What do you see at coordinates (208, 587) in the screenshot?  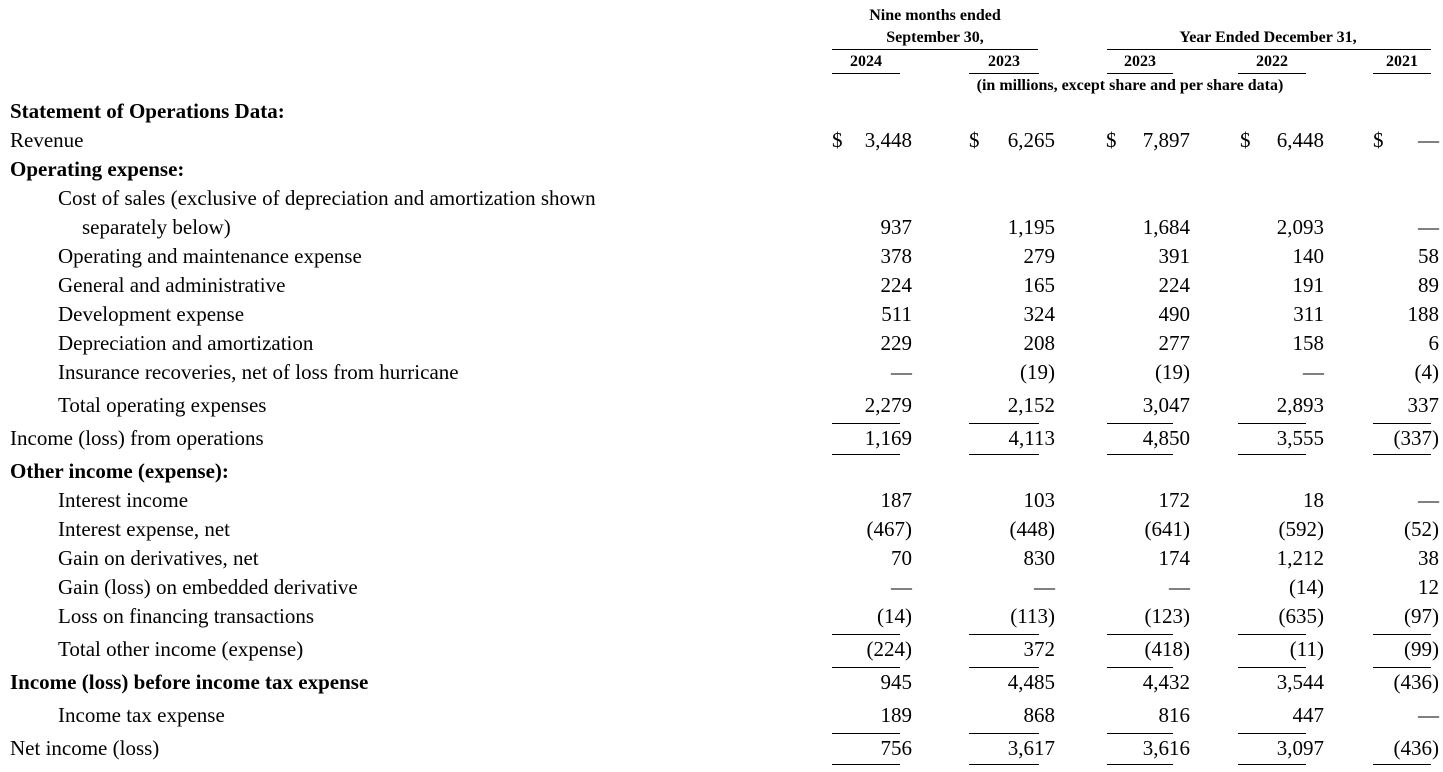 I see `row-label: Gain (loss) on embedded derivative` at bounding box center [208, 587].